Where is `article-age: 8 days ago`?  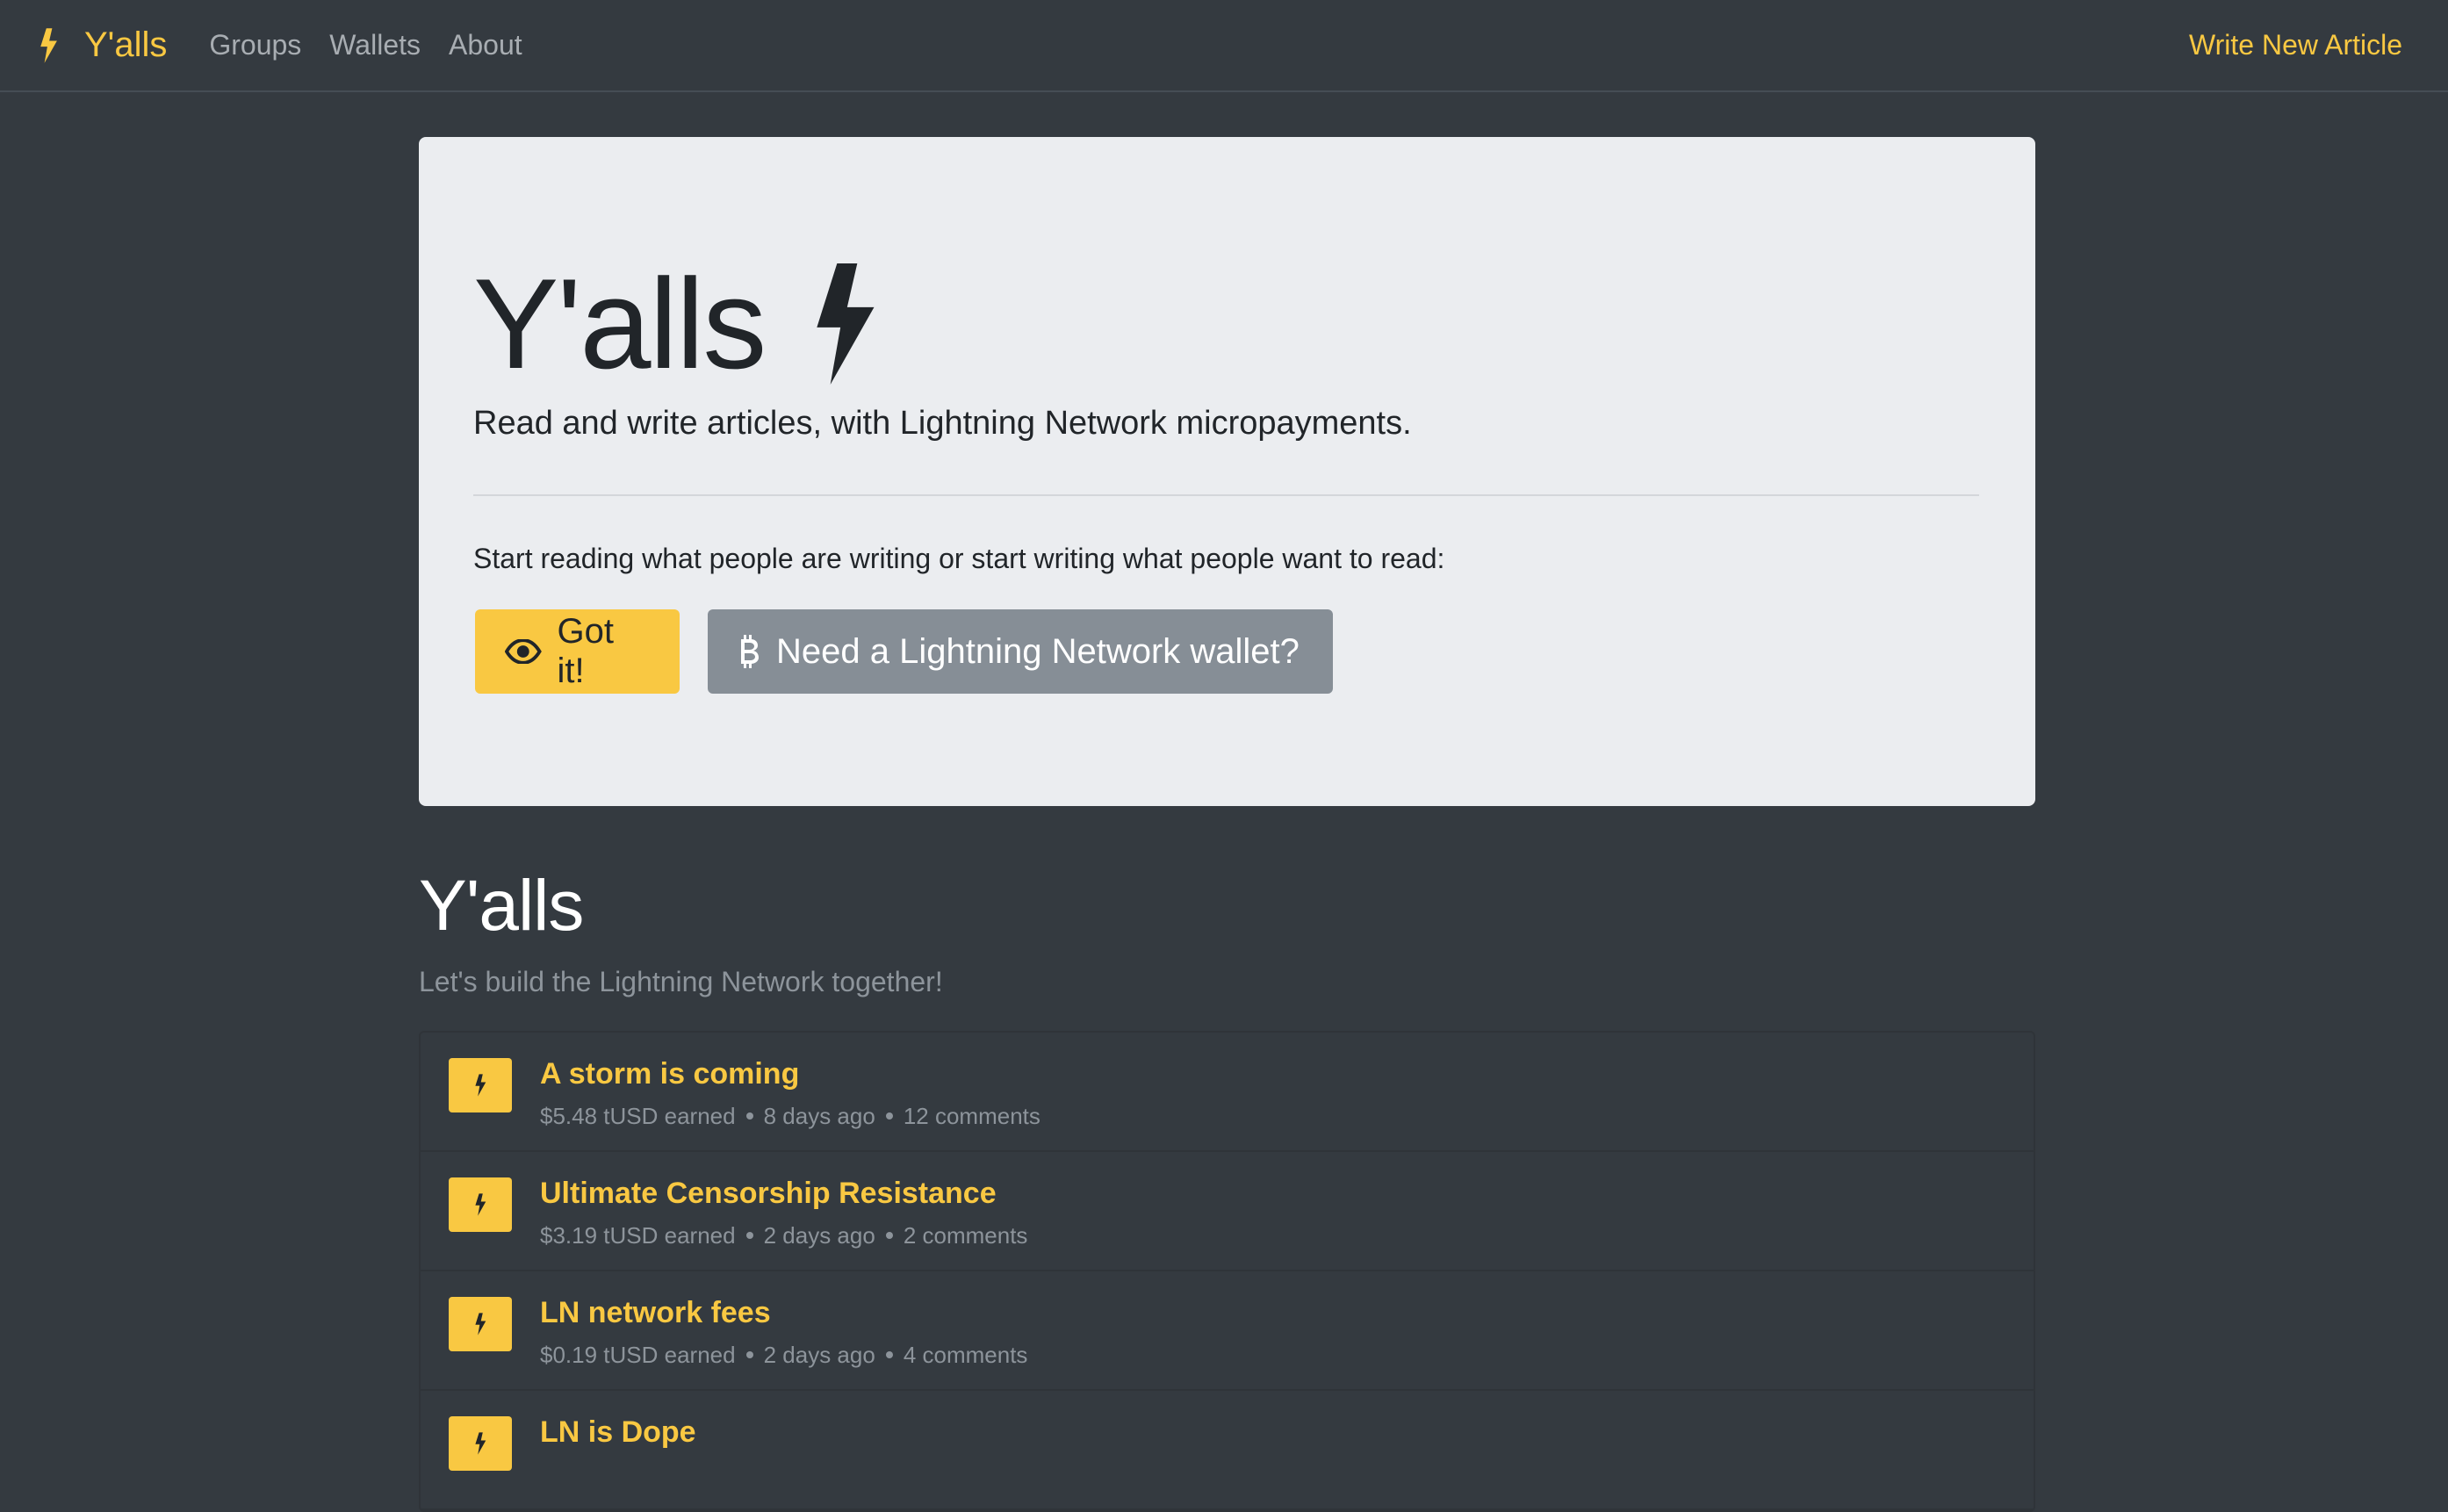
article-age: 8 days ago is located at coordinates (819, 1115).